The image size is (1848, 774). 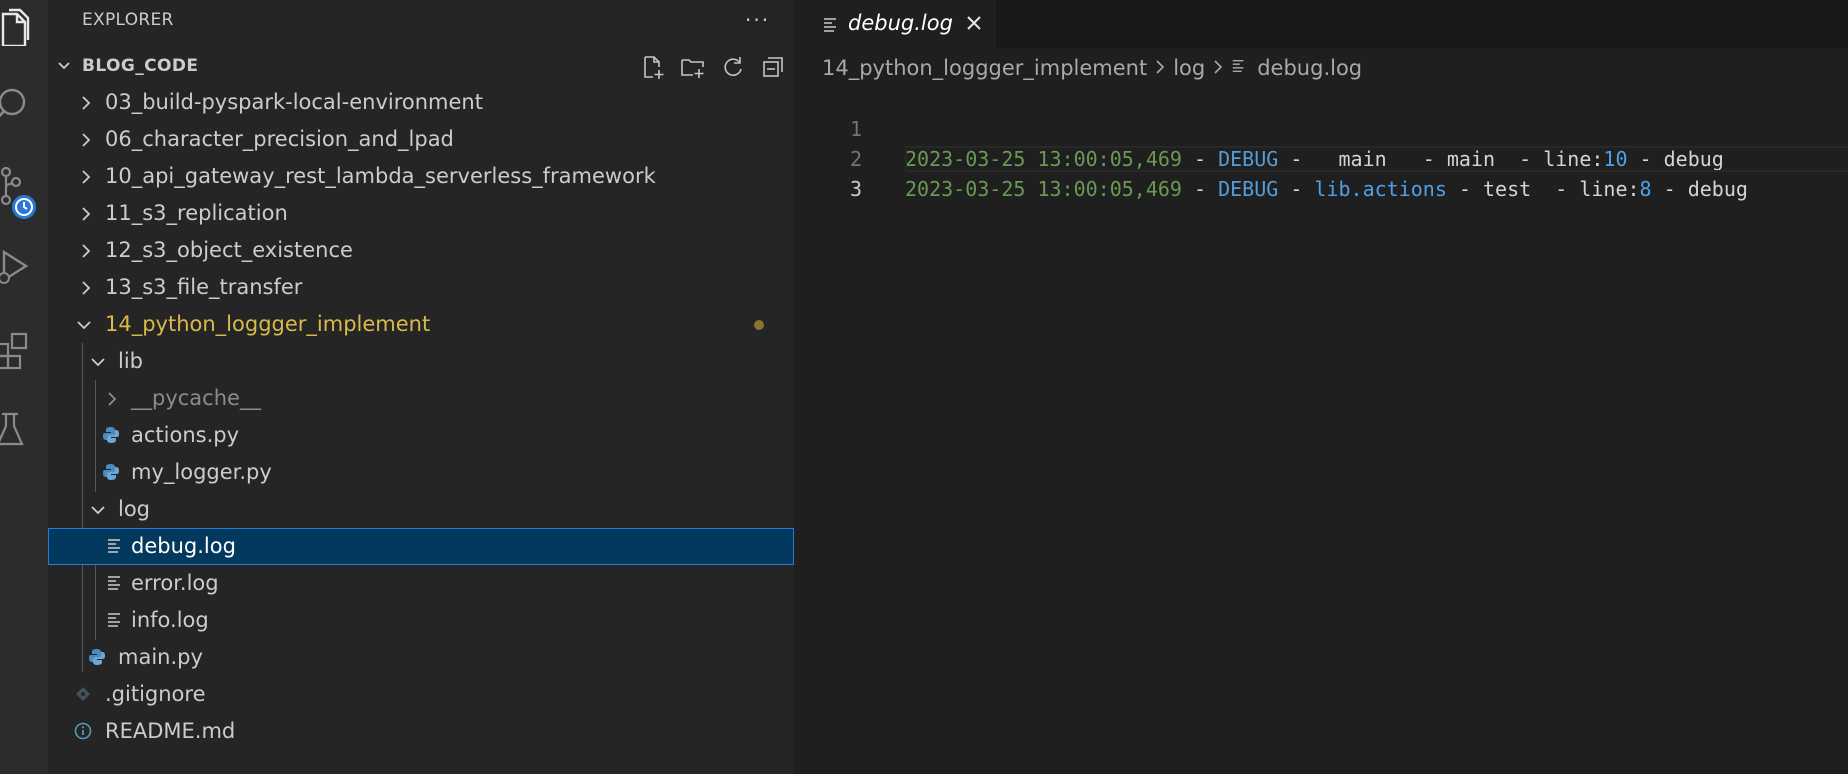 I want to click on tree-item-label: main.py, so click(x=160, y=657).